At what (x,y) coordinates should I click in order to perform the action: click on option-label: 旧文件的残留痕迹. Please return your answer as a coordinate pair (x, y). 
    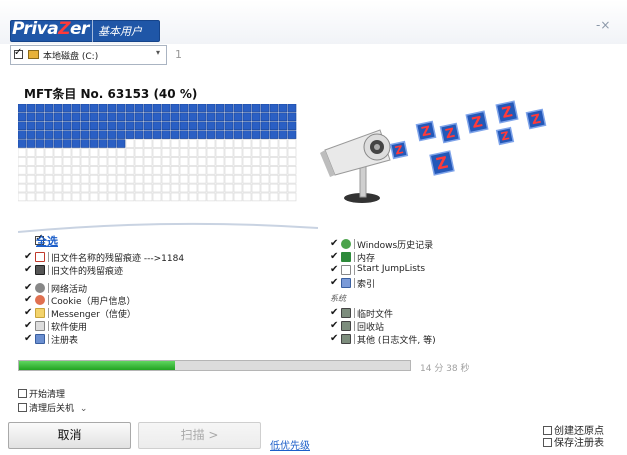
    Looking at the image, I should click on (87, 270).